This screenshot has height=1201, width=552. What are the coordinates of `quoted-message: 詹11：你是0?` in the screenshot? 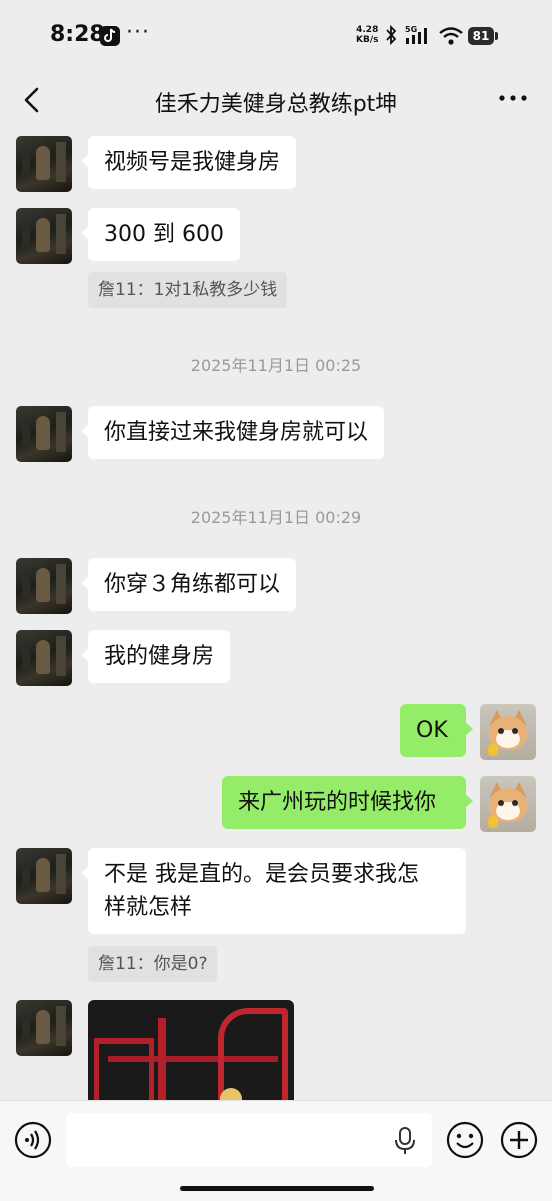 It's located at (153, 964).